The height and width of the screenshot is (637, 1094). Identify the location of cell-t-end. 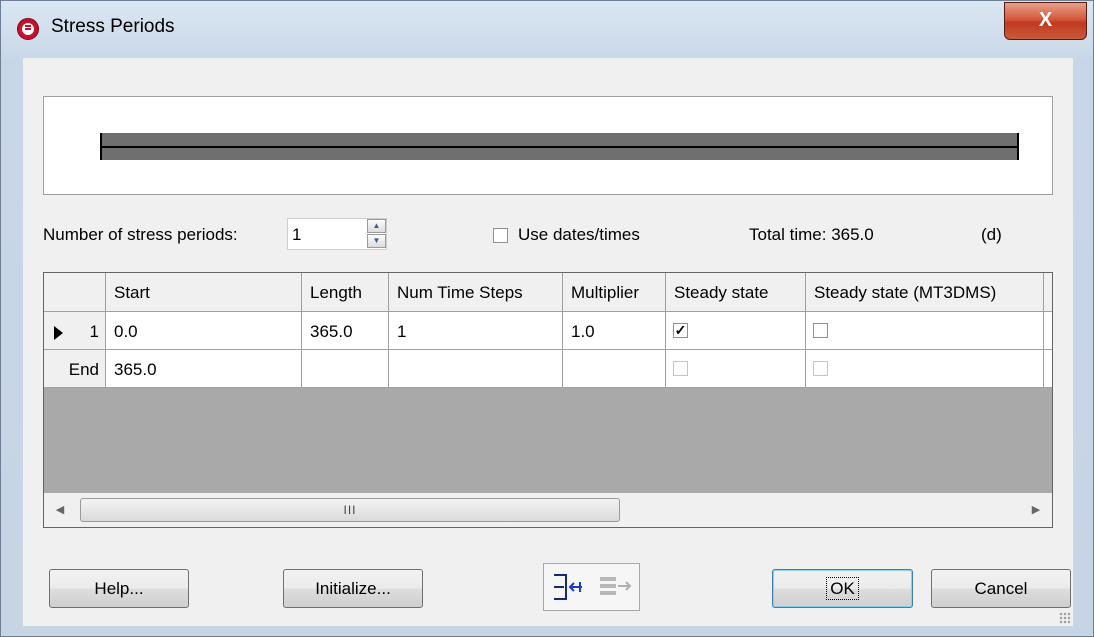
(1048, 369).